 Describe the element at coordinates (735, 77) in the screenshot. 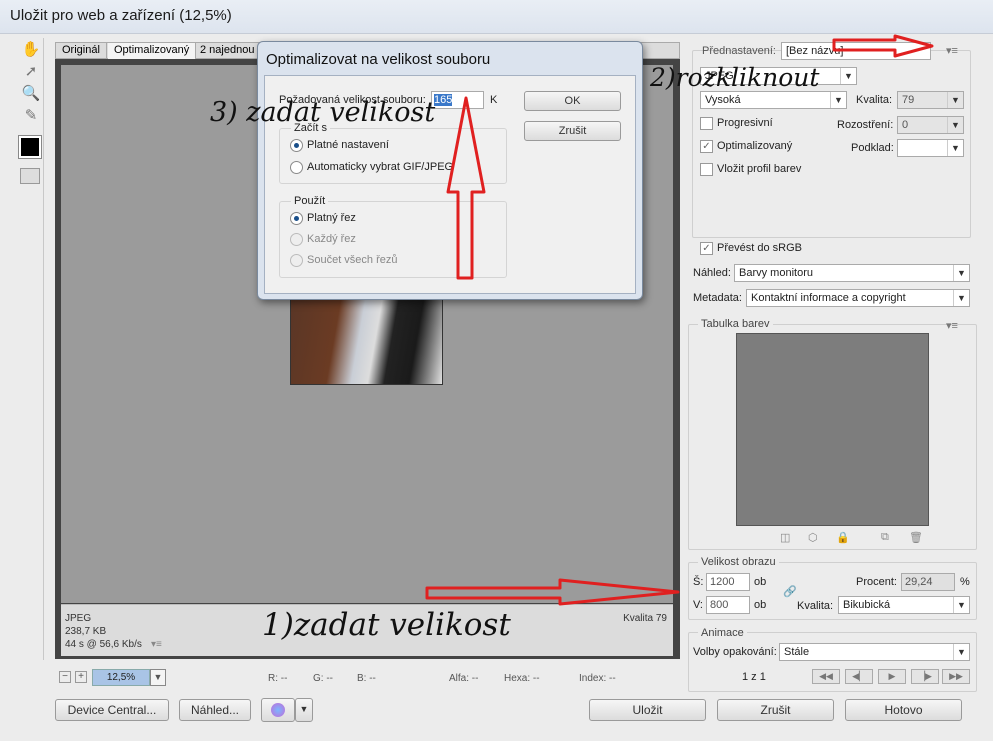

I see `annotation-step2: 2)rozkliknout` at that location.